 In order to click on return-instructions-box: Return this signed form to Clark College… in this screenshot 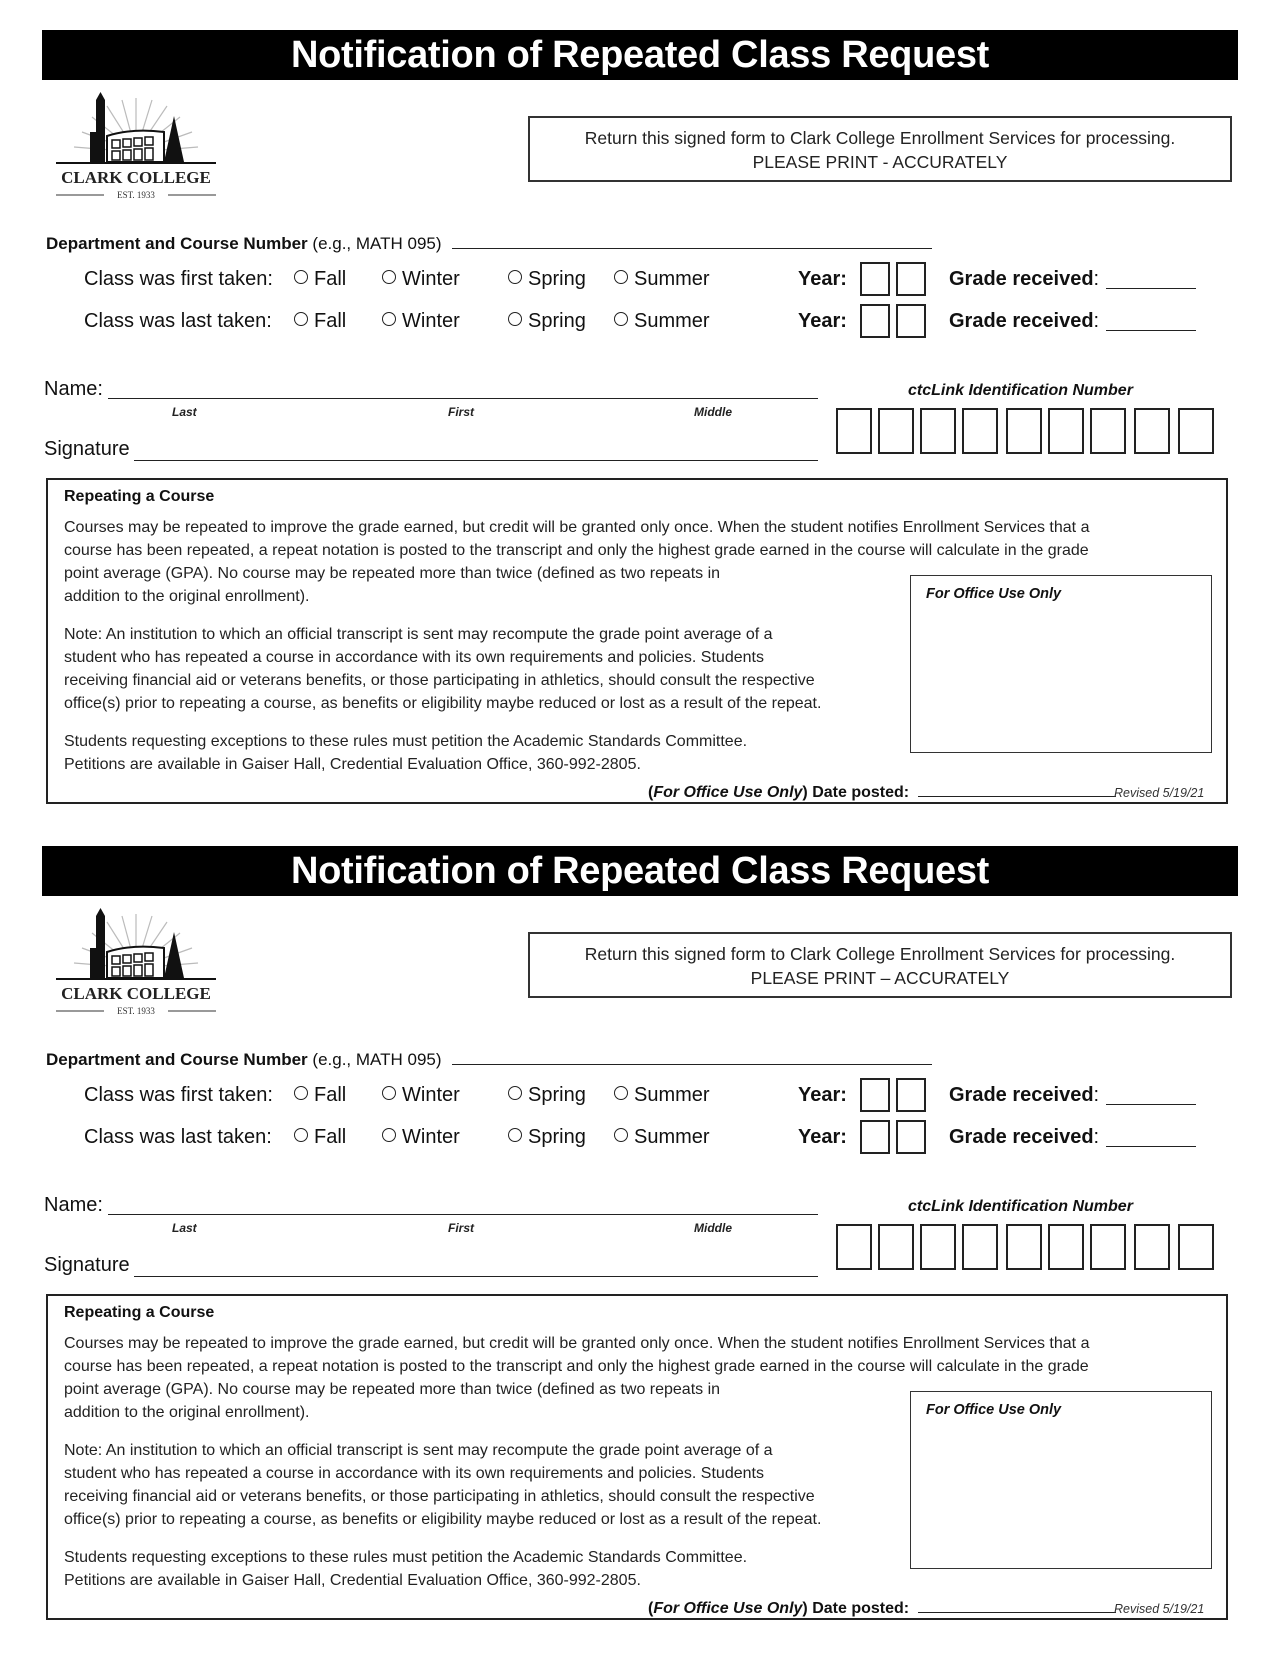, I will do `click(880, 149)`.